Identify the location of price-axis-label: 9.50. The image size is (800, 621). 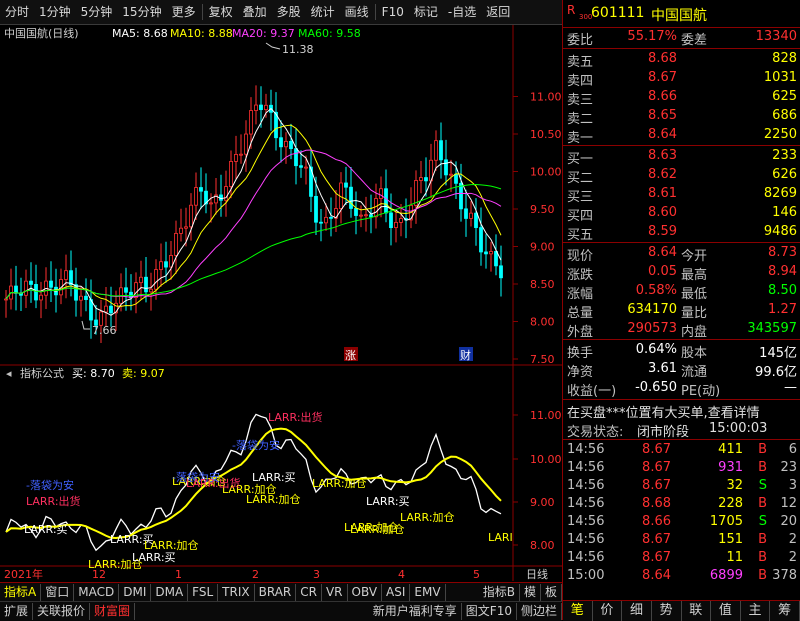
(542, 209).